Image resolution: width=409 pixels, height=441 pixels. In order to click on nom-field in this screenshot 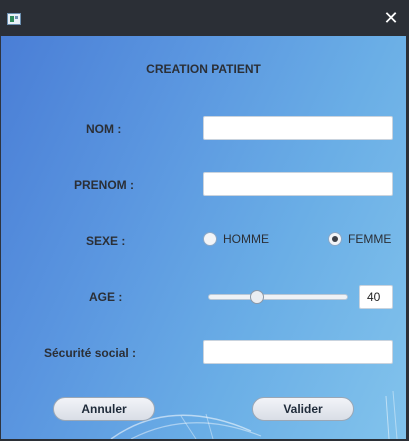, I will do `click(298, 128)`.